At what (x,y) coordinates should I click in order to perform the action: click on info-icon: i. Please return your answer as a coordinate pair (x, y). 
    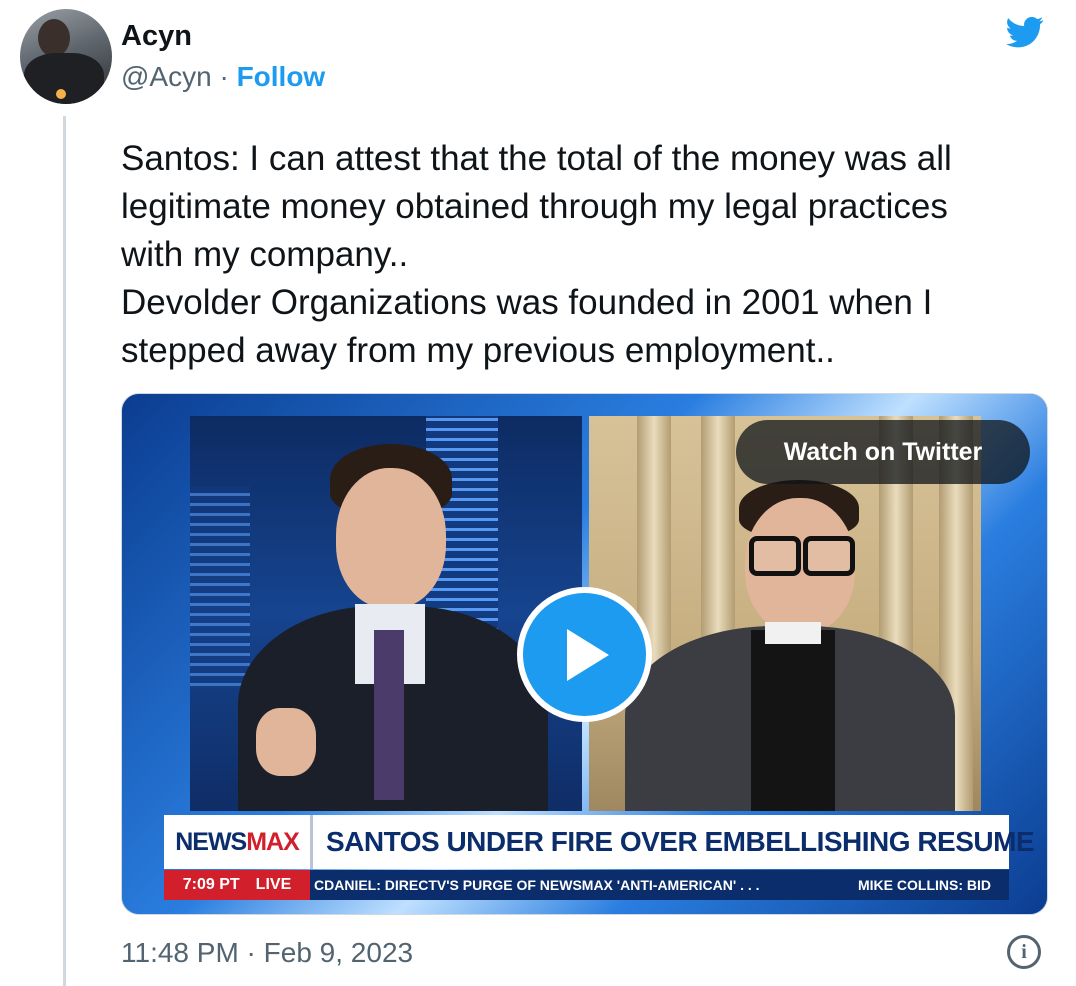
    Looking at the image, I should click on (1024, 952).